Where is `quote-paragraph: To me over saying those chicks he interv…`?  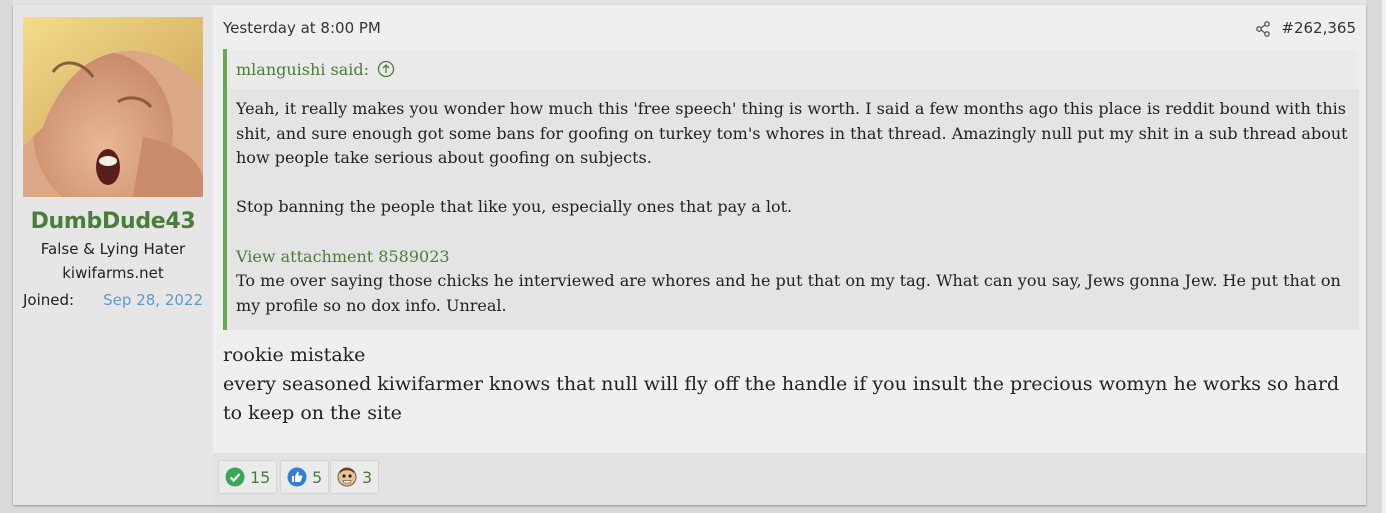 quote-paragraph: To me over saying those chicks he interv… is located at coordinates (788, 293).